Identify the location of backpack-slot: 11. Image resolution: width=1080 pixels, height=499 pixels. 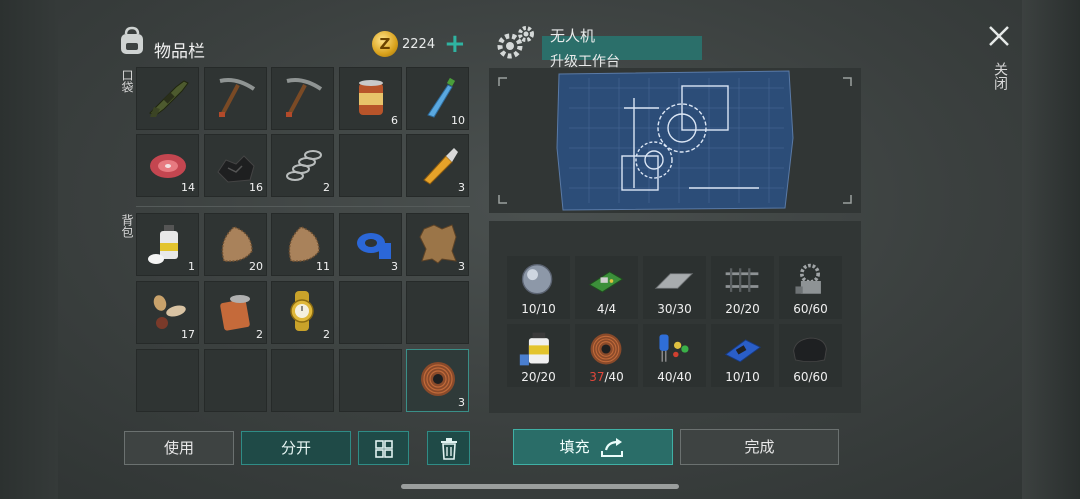
(302, 244).